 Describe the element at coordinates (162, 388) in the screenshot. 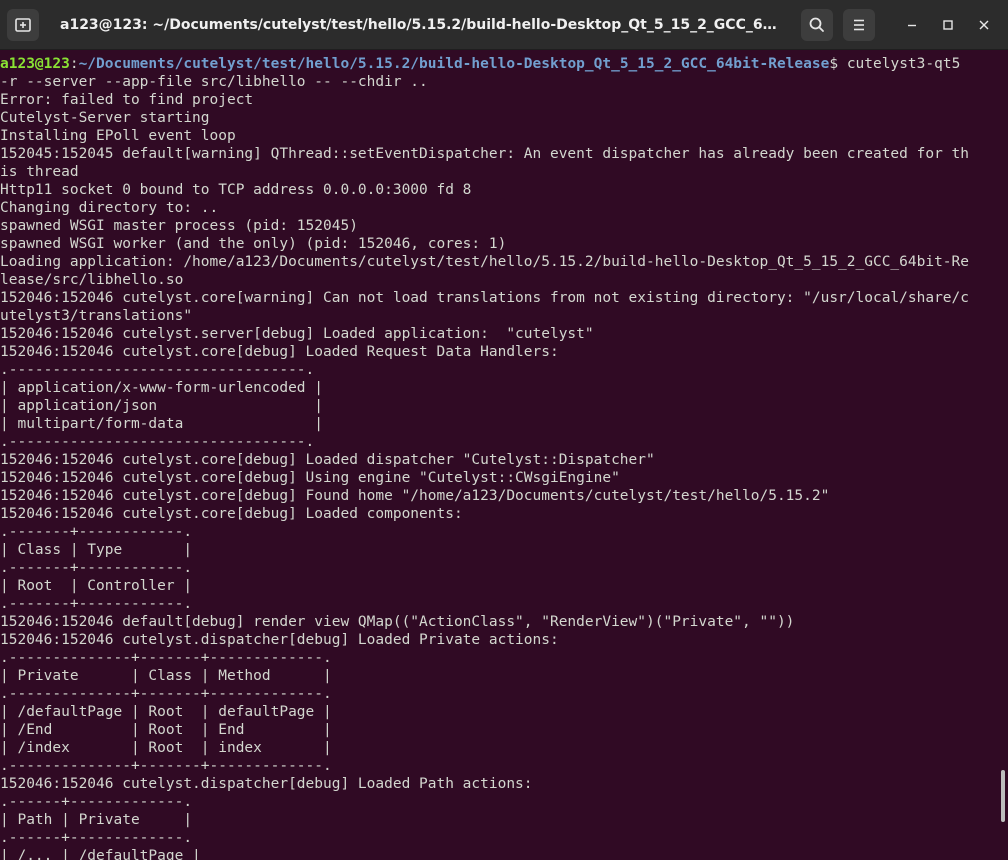

I see `output-line: | application/x-www-form-urlencoded |` at that location.